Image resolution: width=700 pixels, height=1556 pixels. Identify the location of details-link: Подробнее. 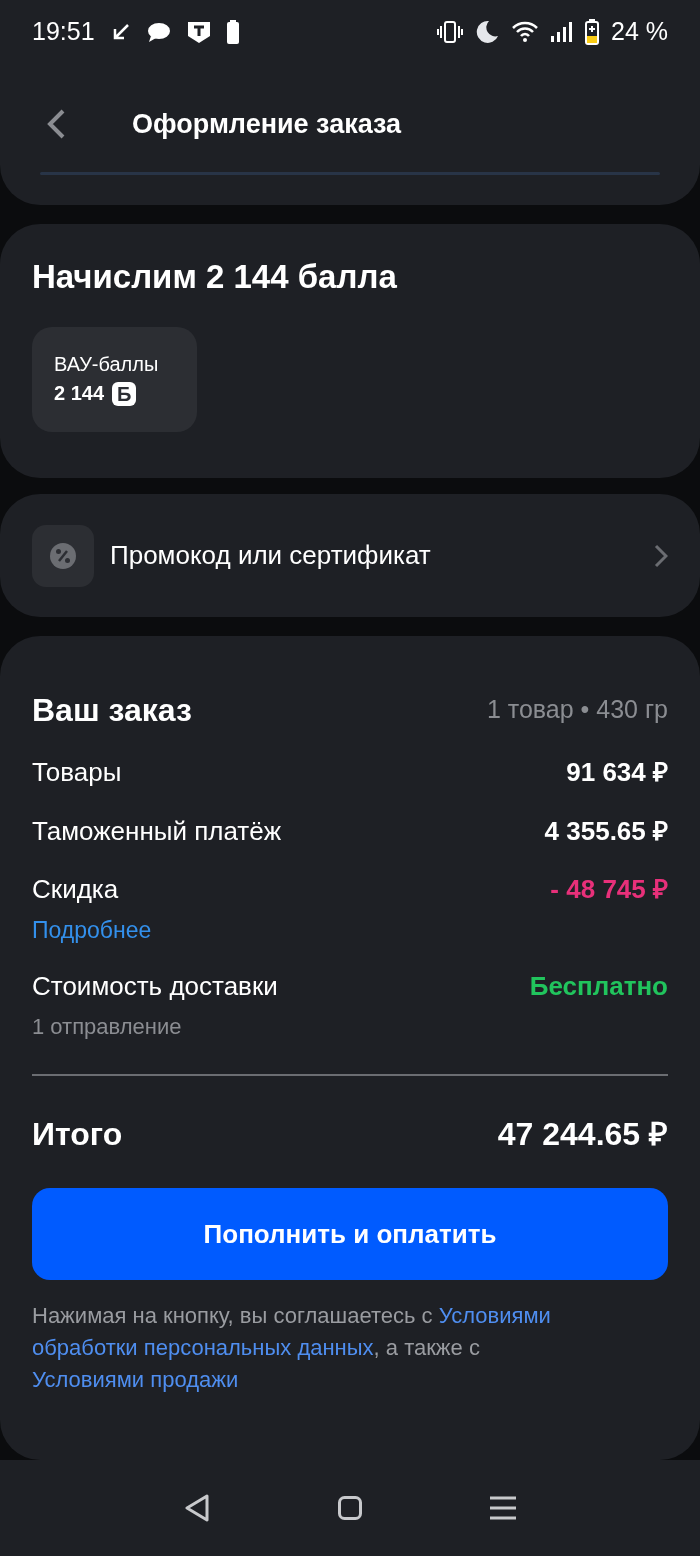
(92, 930).